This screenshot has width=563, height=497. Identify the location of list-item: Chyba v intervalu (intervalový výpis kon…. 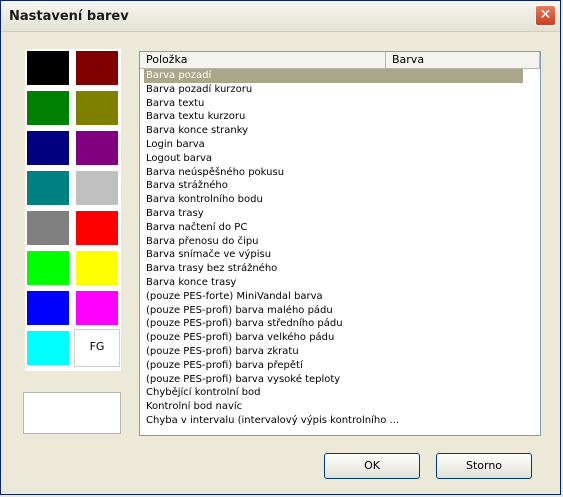
(341, 421).